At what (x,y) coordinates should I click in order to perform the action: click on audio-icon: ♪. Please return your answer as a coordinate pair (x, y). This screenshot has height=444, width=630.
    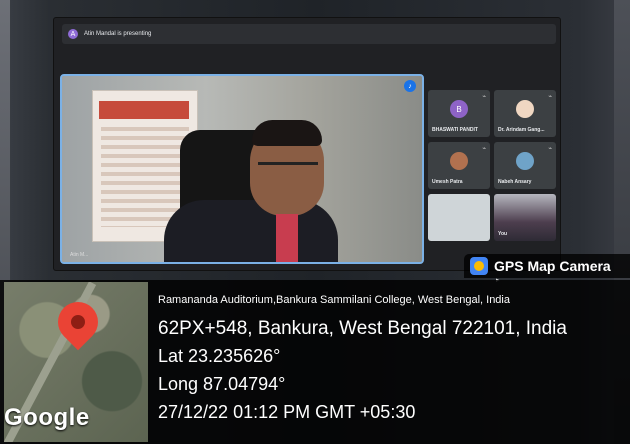
    Looking at the image, I should click on (410, 86).